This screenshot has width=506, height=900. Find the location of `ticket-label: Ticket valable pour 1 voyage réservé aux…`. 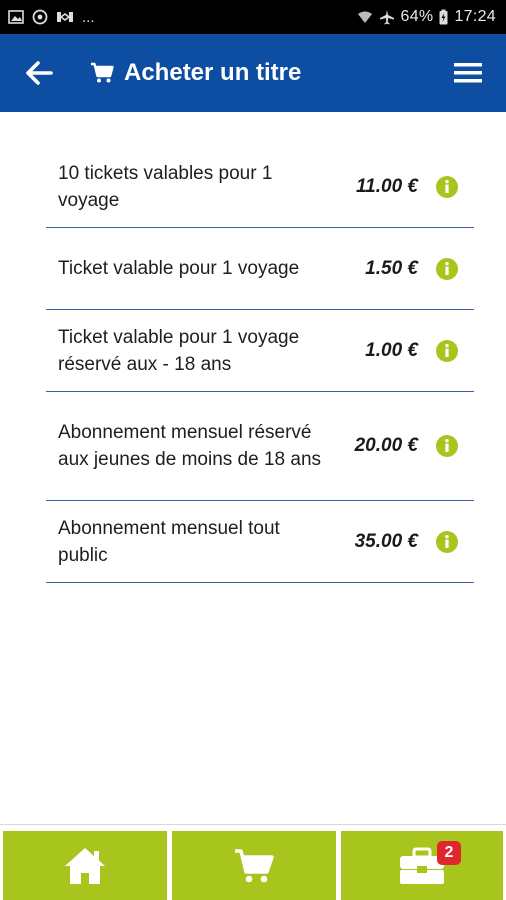

ticket-label: Ticket valable pour 1 voyage réservé aux… is located at coordinates (179, 350).